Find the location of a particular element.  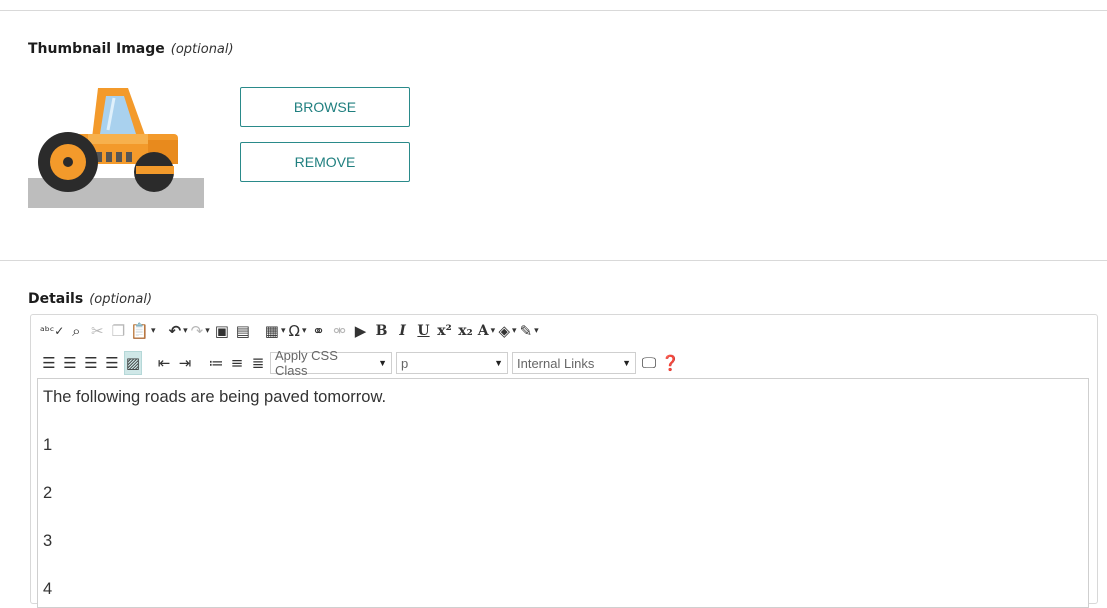

document-manager-icon: ▤ is located at coordinates (243, 331).